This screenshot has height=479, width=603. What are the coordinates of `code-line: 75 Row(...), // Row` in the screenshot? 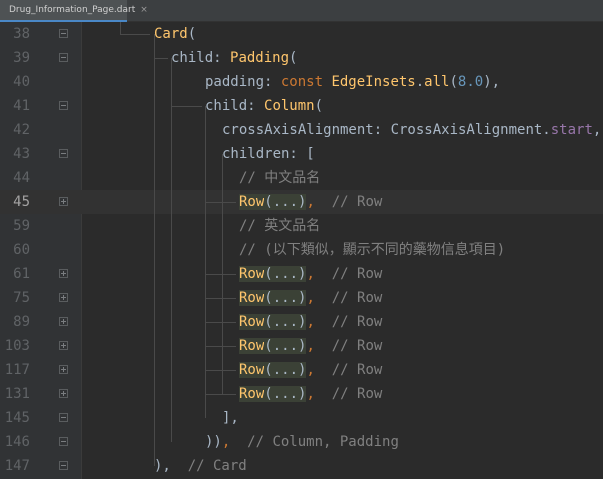 It's located at (301, 298).